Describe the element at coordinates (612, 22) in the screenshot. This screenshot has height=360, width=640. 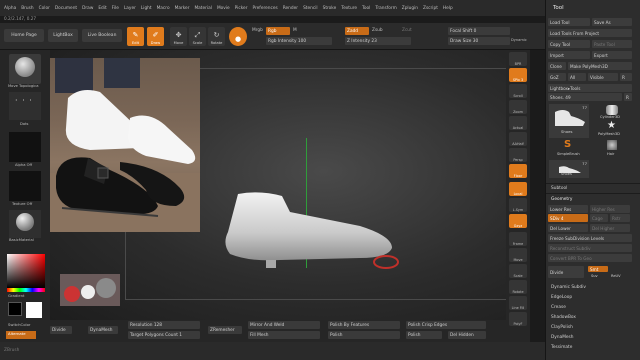
I see `save-as-button: Save As` at that location.